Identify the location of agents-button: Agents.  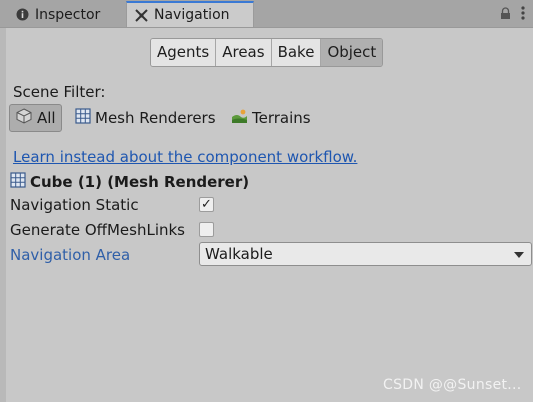
(184, 52).